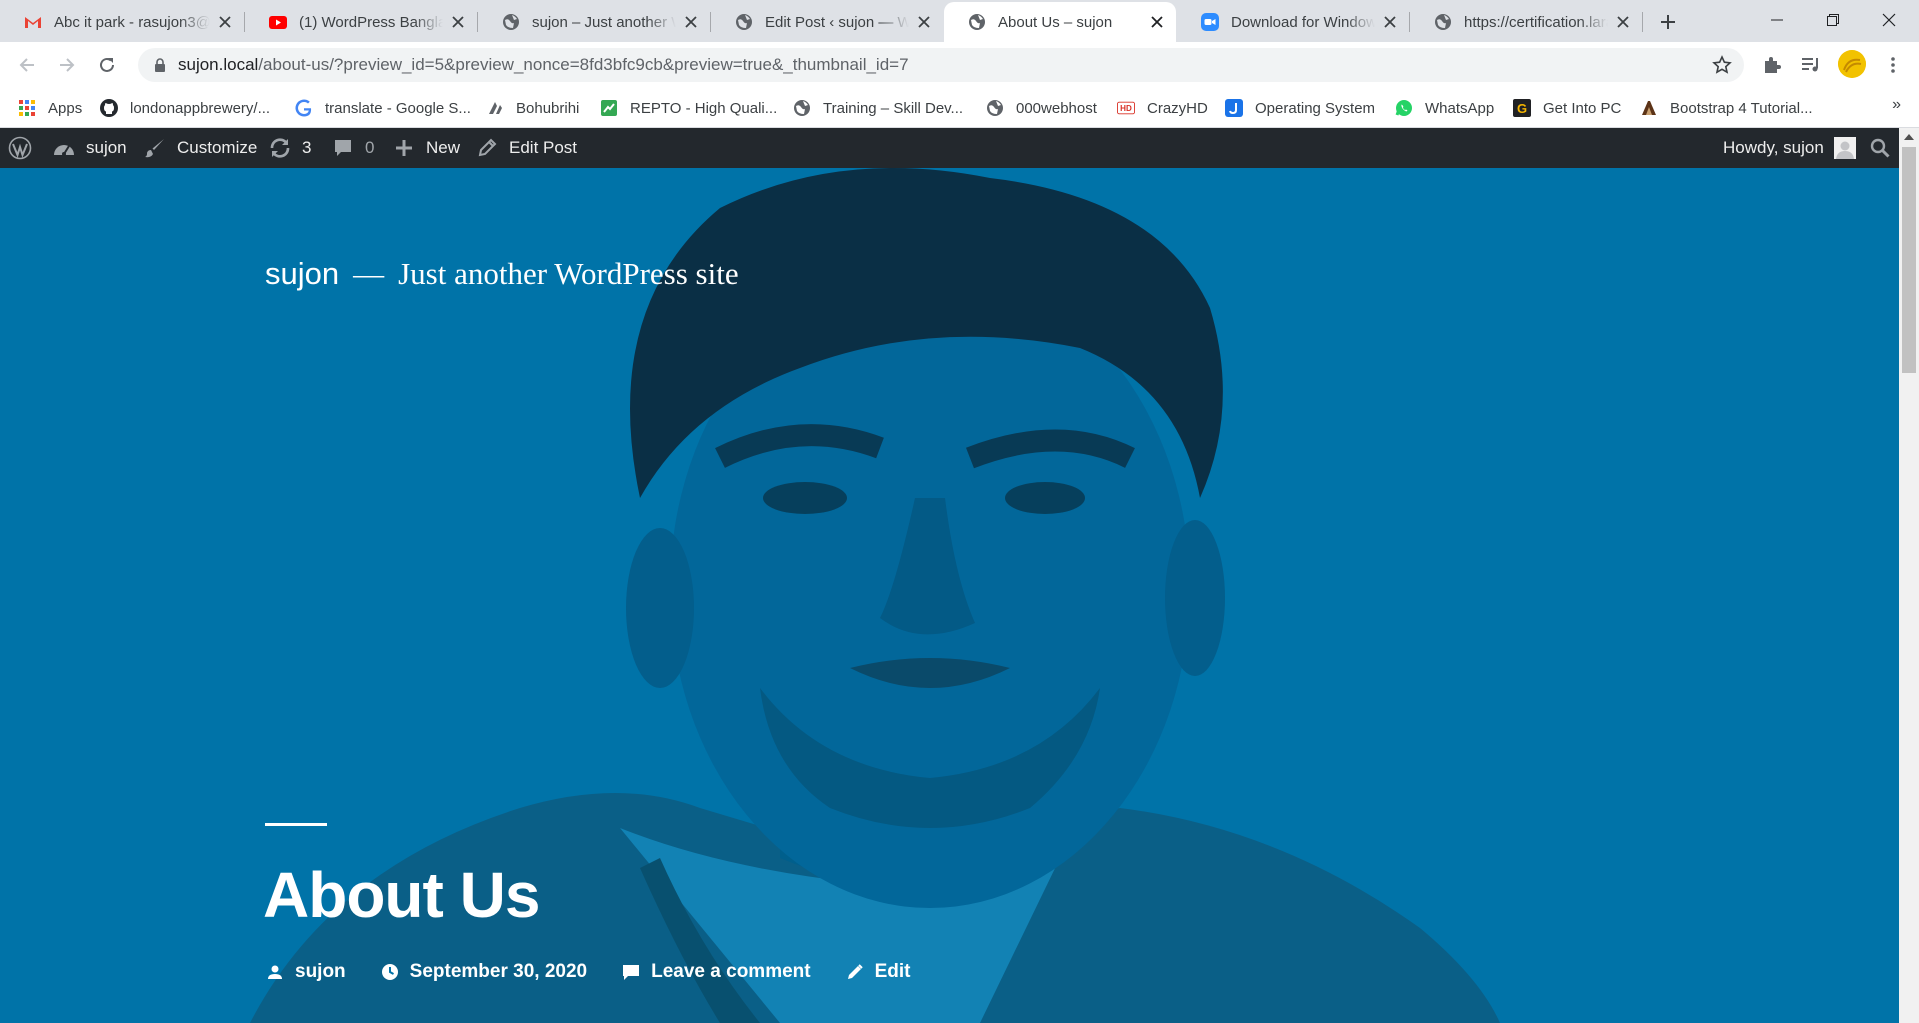  I want to click on google-icon, so click(304, 108).